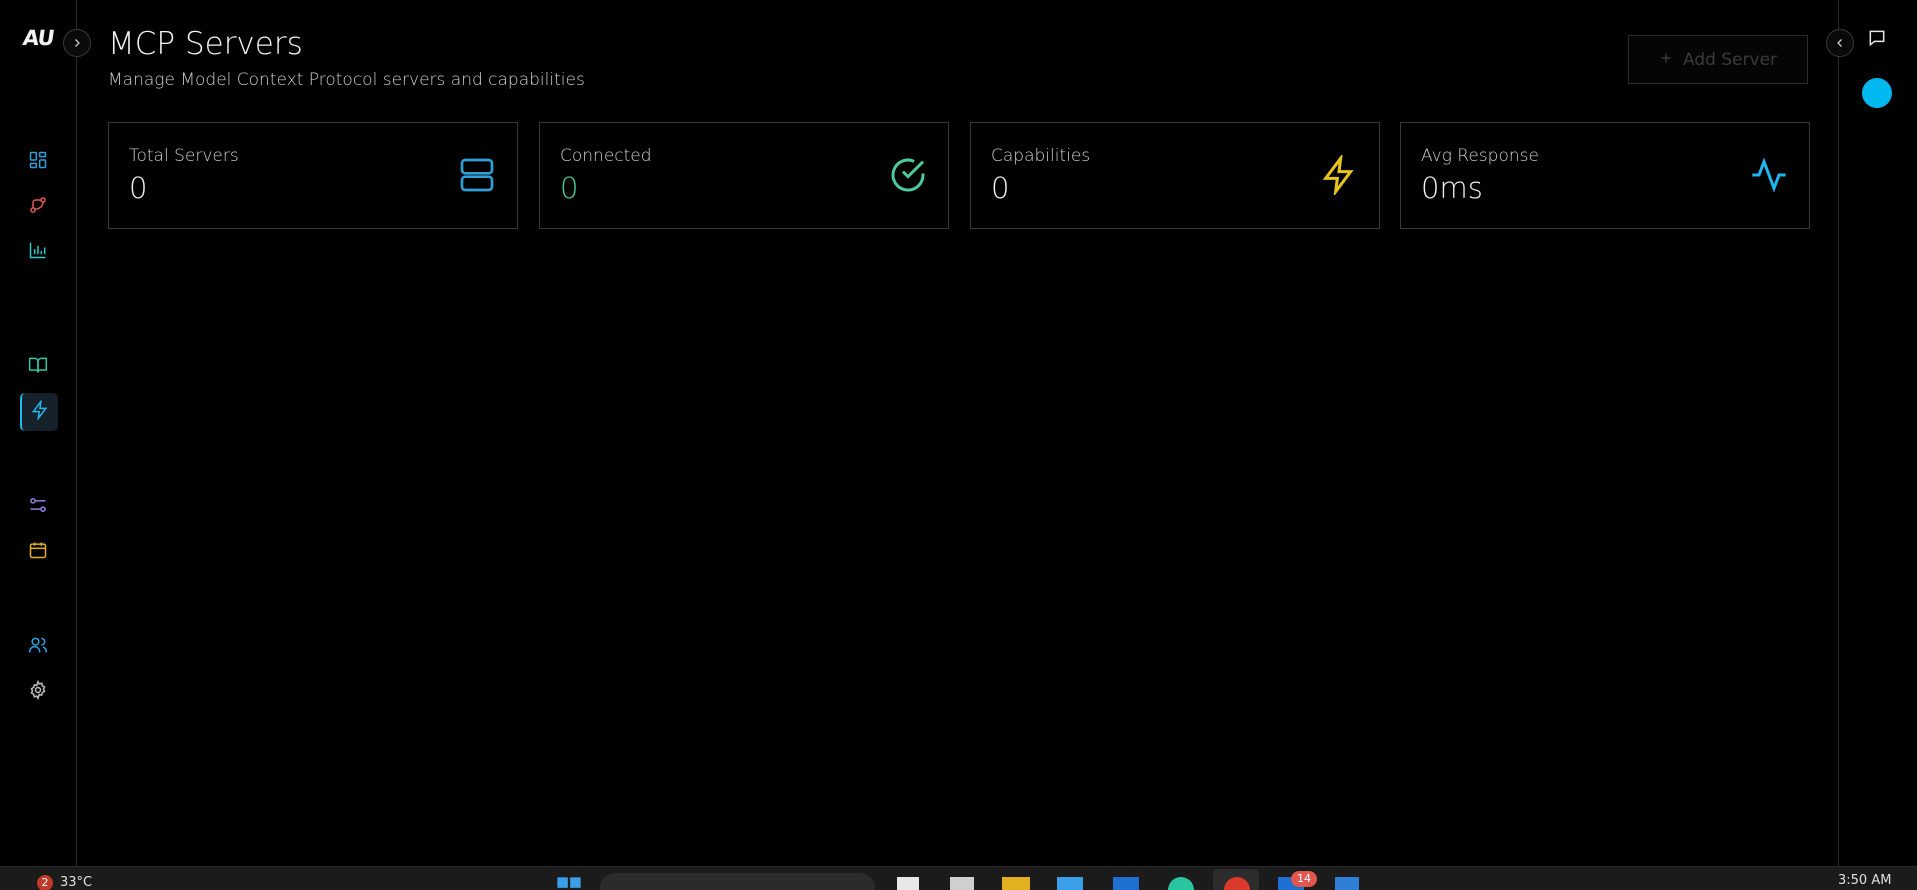 The width and height of the screenshot is (1917, 890). What do you see at coordinates (1864, 880) in the screenshot?
I see `taskbar-clock: 3:50 AM` at bounding box center [1864, 880].